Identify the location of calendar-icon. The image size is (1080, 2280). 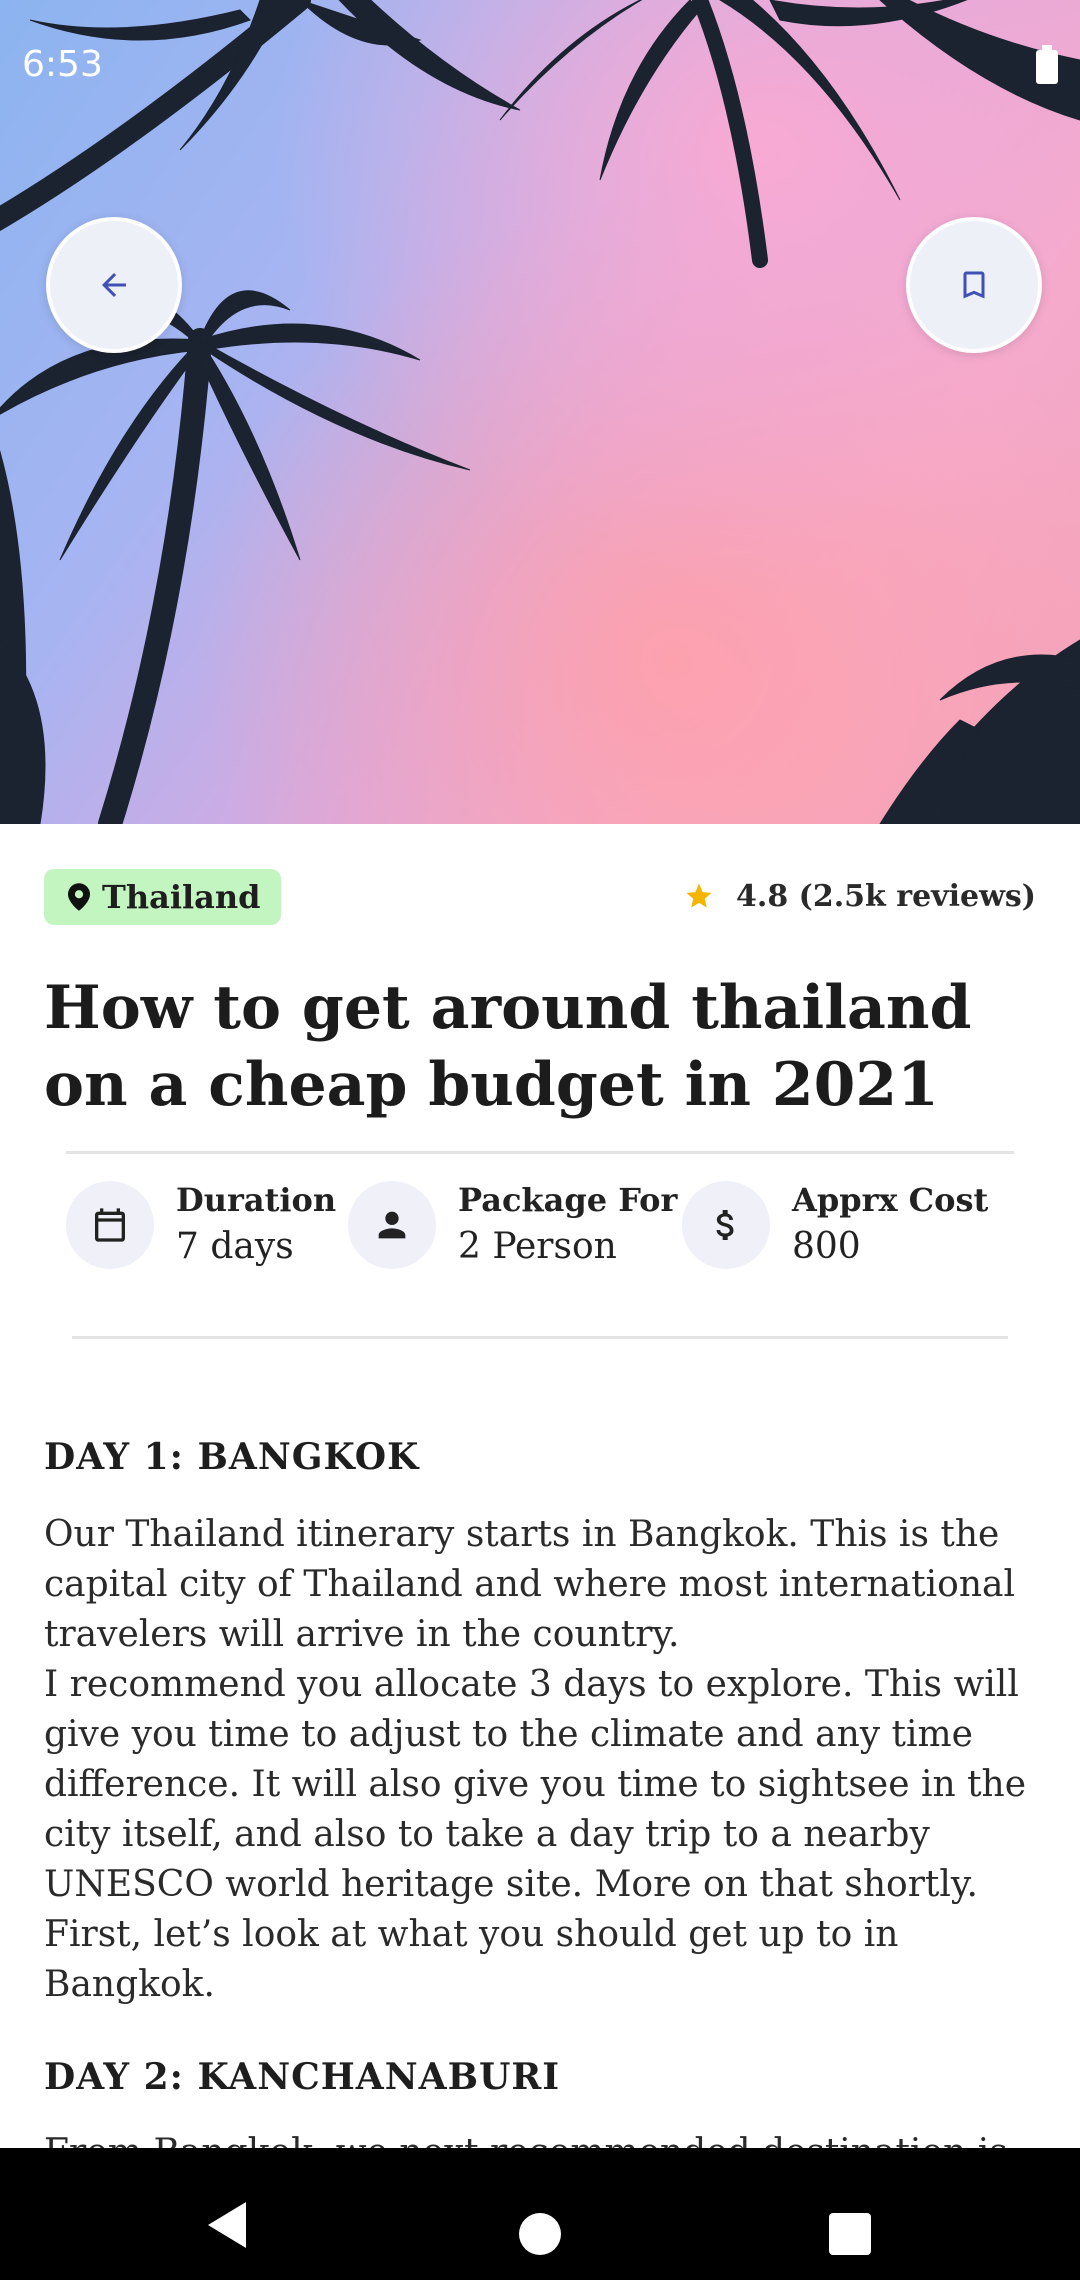
(110, 1225).